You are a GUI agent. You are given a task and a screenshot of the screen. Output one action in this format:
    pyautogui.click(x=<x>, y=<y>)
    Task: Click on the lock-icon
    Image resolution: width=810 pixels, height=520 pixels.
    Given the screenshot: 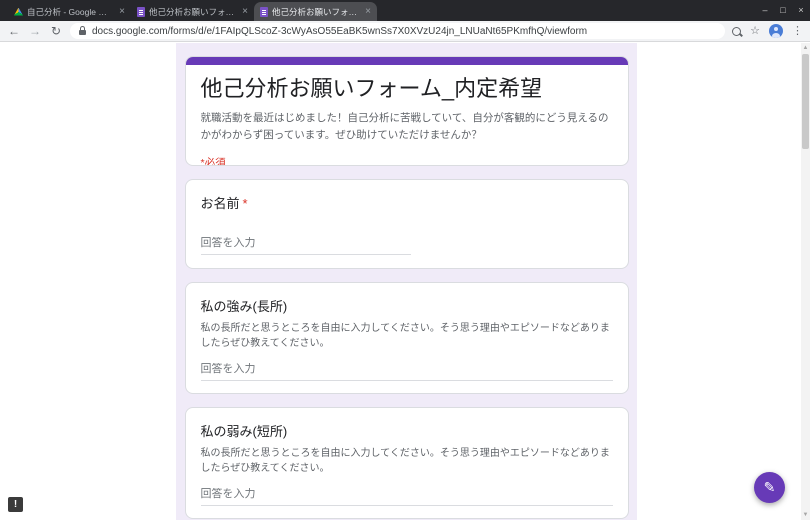 What is the action you would take?
    pyautogui.click(x=82, y=30)
    